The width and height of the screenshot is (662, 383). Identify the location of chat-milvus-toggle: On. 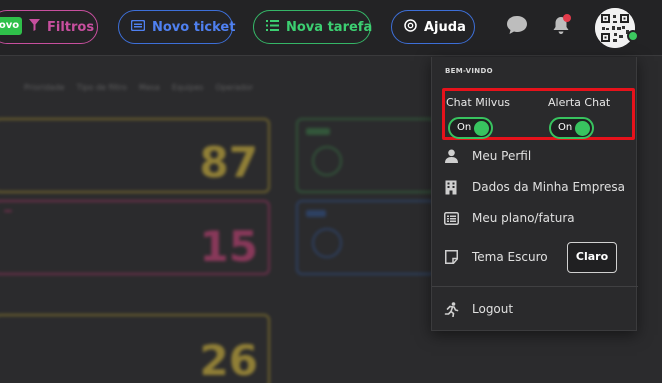
(470, 128).